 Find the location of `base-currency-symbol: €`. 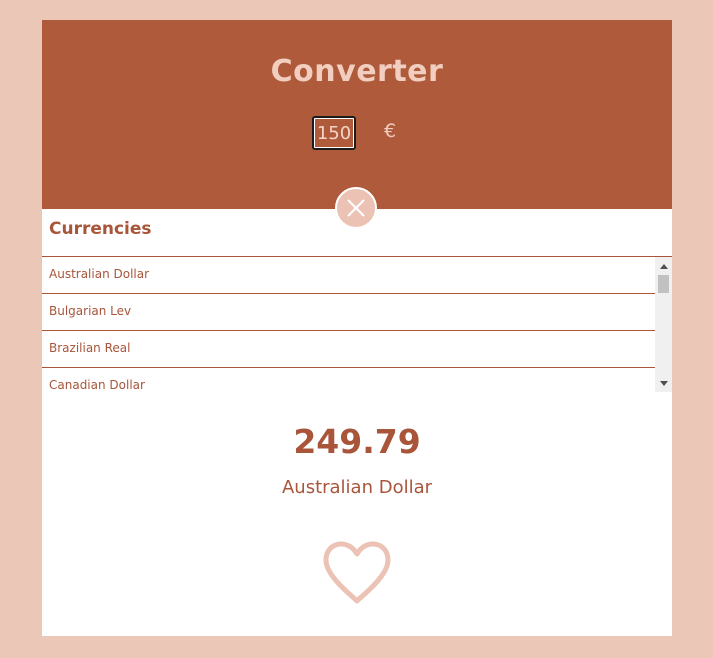

base-currency-symbol: € is located at coordinates (390, 131).